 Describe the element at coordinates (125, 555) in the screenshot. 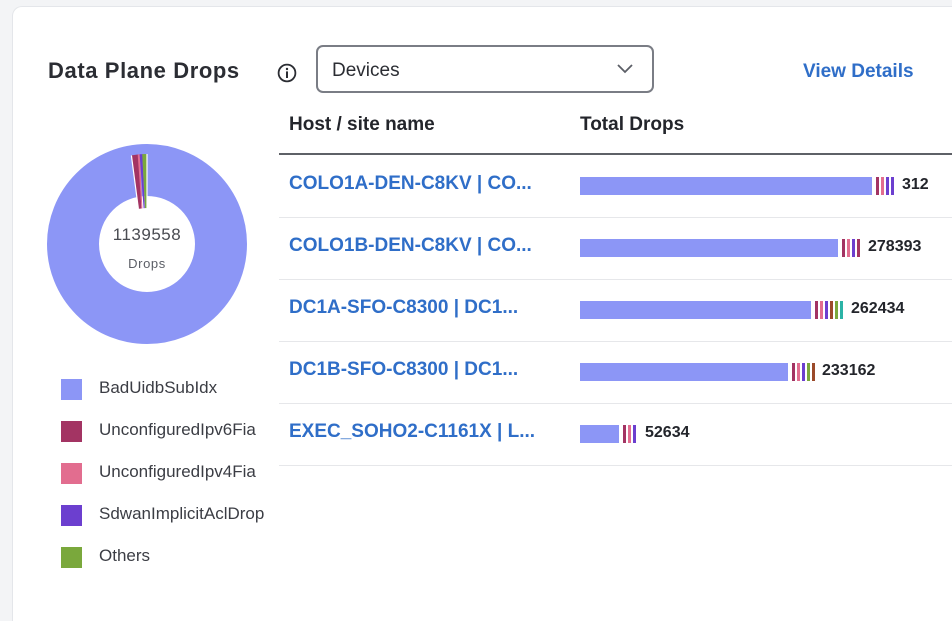

I see `legend-label: Others` at that location.